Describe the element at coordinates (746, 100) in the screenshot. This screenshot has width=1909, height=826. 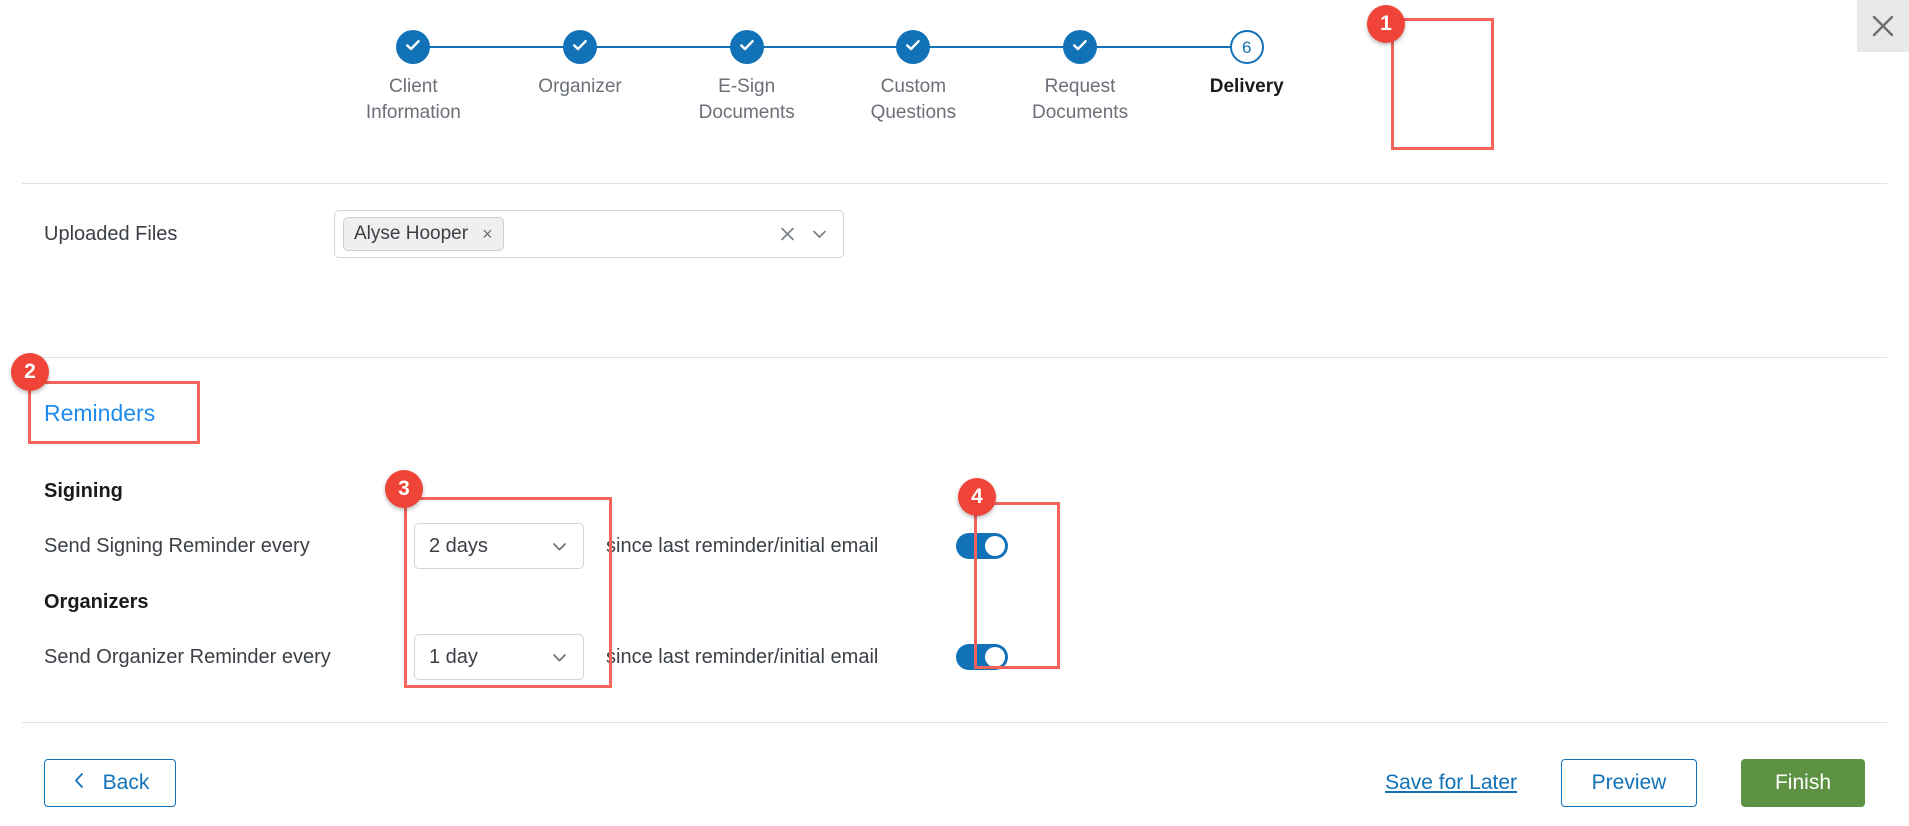
I see `step-label: E-Sign Documents` at that location.